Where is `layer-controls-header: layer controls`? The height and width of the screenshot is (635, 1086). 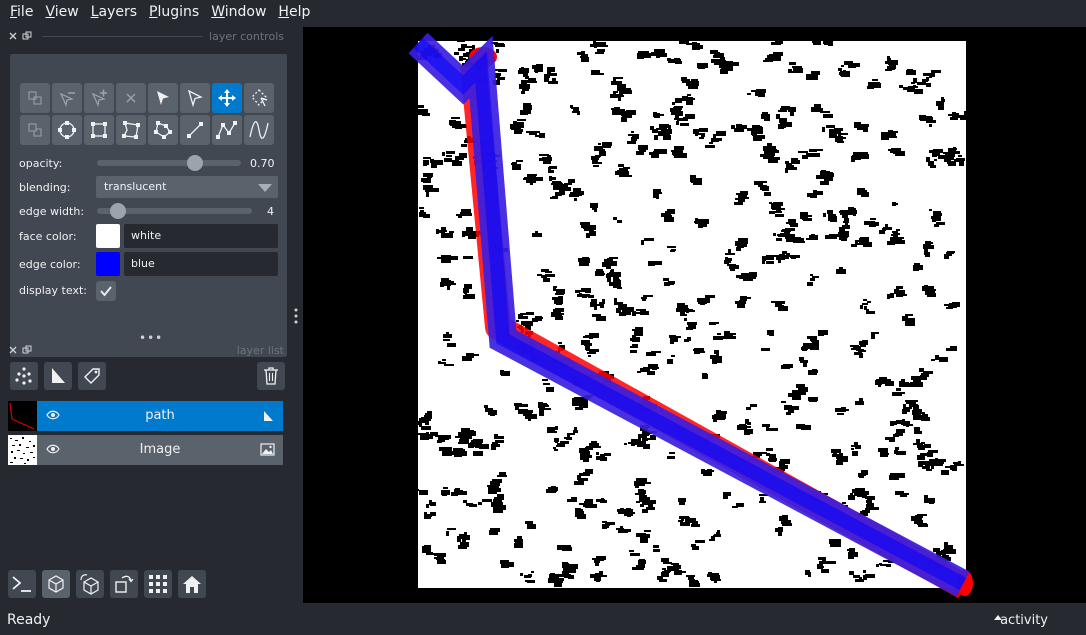 layer-controls-header: layer controls is located at coordinates (146, 36).